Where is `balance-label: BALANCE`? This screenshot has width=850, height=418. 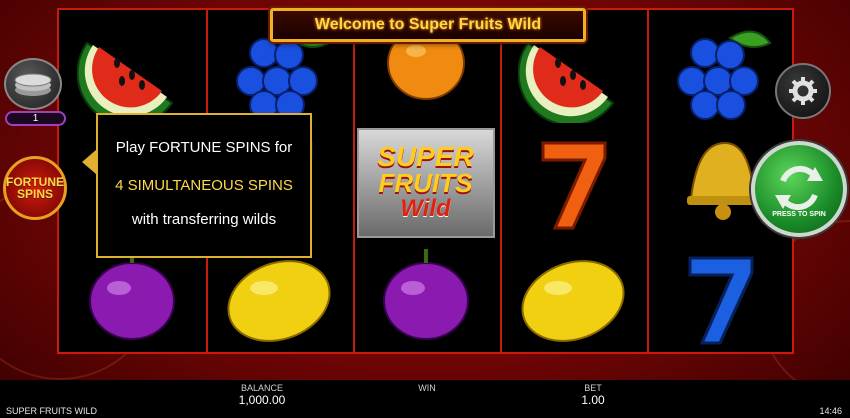
balance-label: BALANCE is located at coordinates (262, 388).